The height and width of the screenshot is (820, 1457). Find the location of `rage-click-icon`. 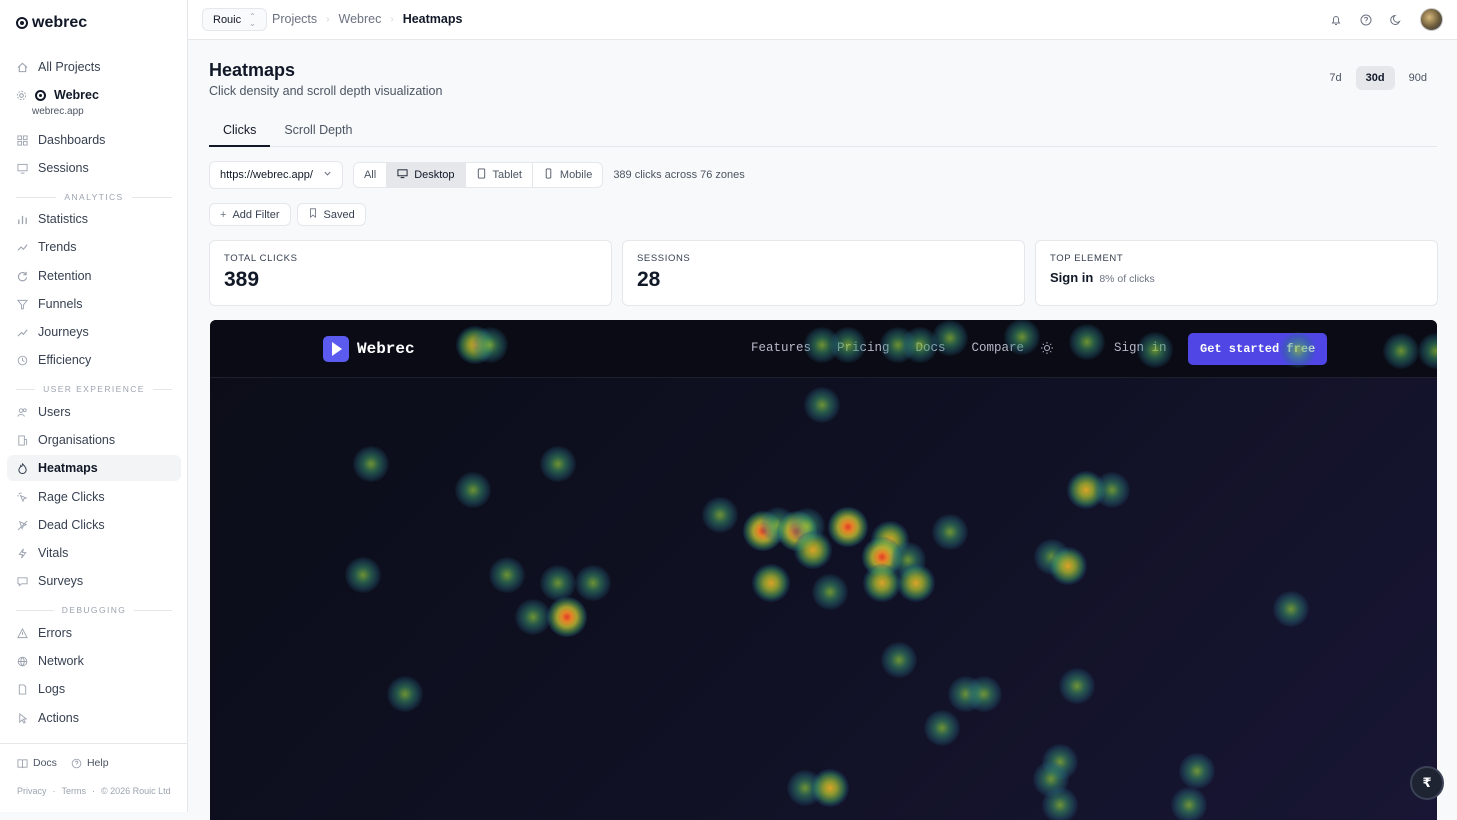

rage-click-icon is located at coordinates (22, 497).